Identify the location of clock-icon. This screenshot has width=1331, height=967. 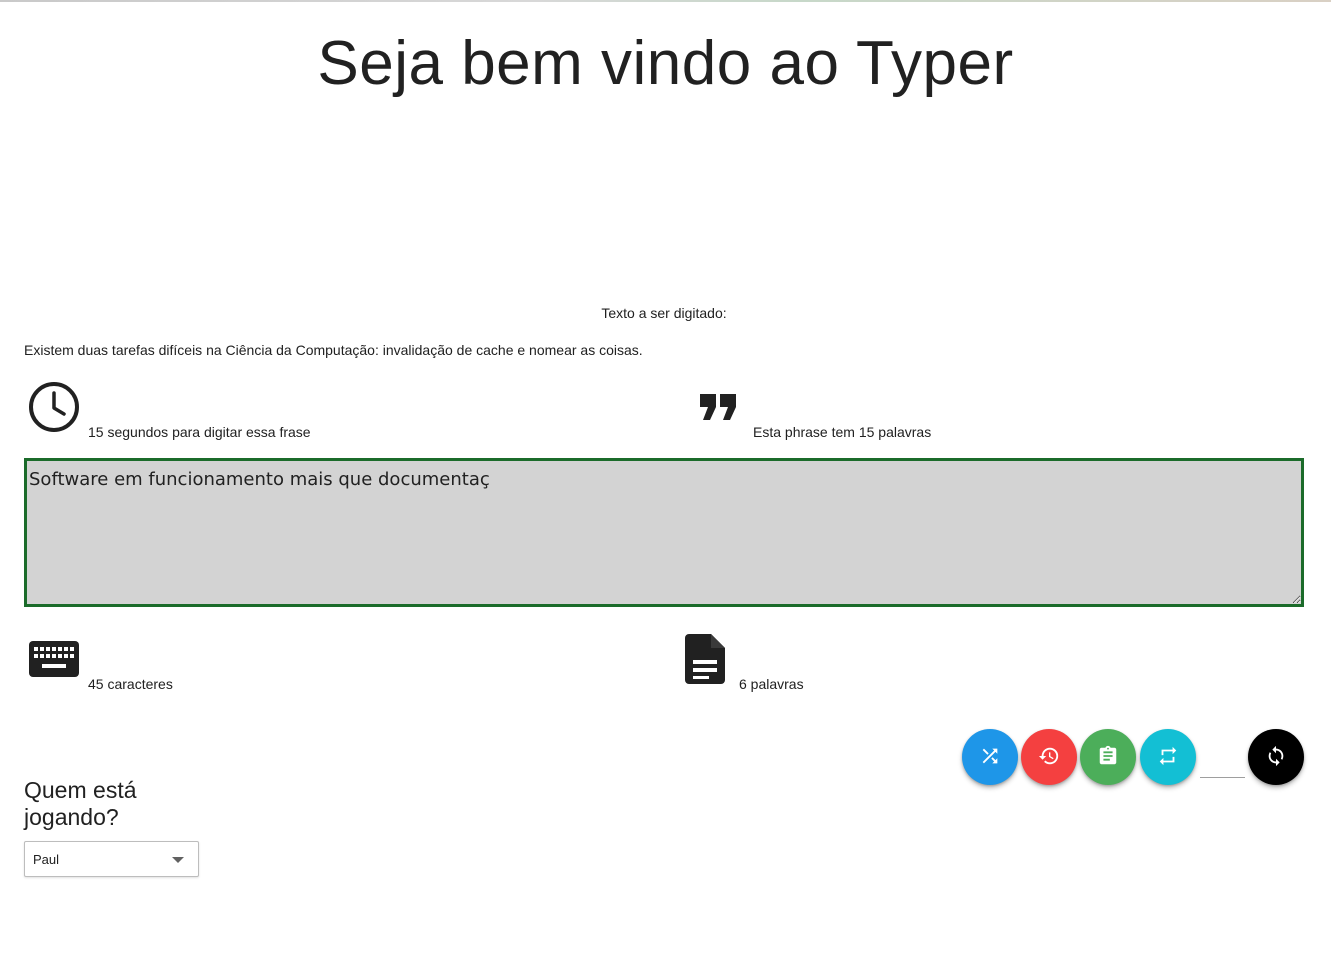
(54, 407).